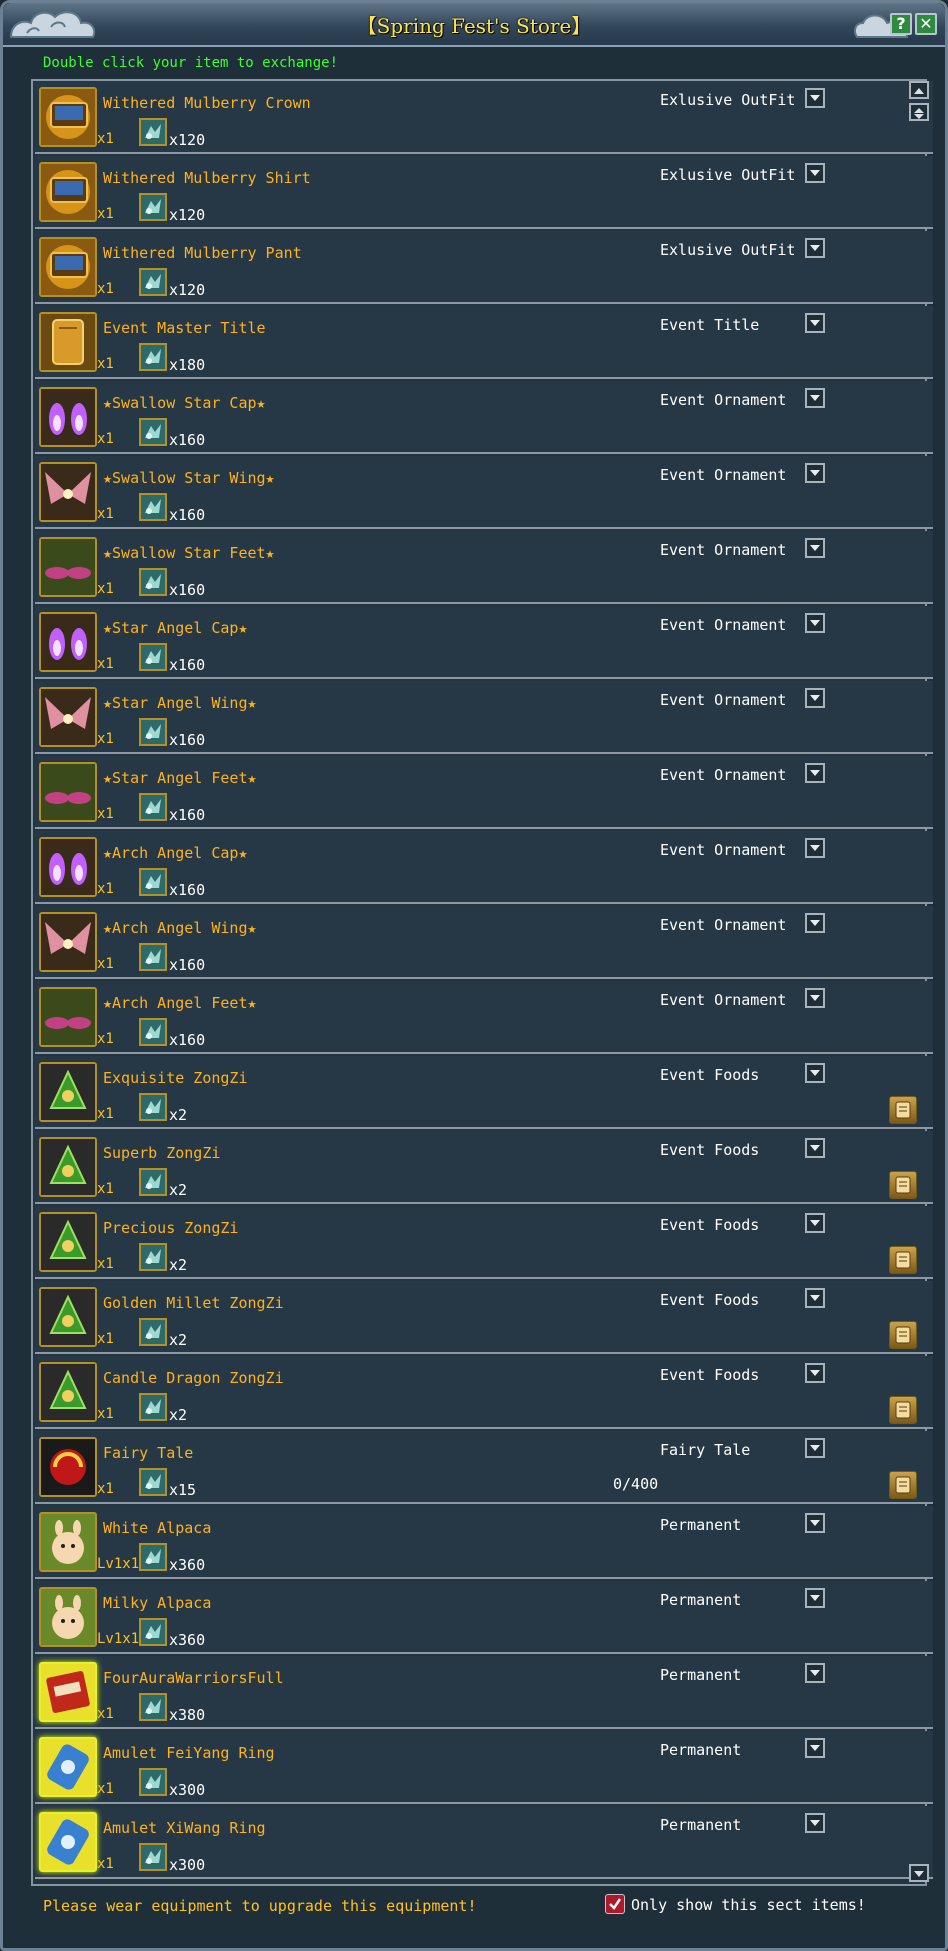 The image size is (948, 1951). Describe the element at coordinates (187, 290) in the screenshot. I see `item-cost: x120` at that location.